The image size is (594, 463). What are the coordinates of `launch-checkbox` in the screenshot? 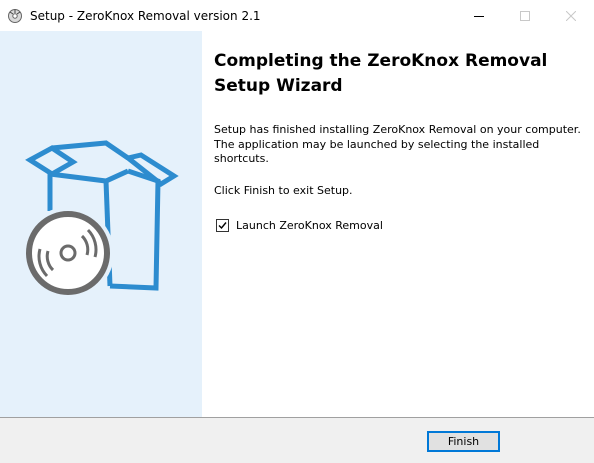 It's located at (222, 225).